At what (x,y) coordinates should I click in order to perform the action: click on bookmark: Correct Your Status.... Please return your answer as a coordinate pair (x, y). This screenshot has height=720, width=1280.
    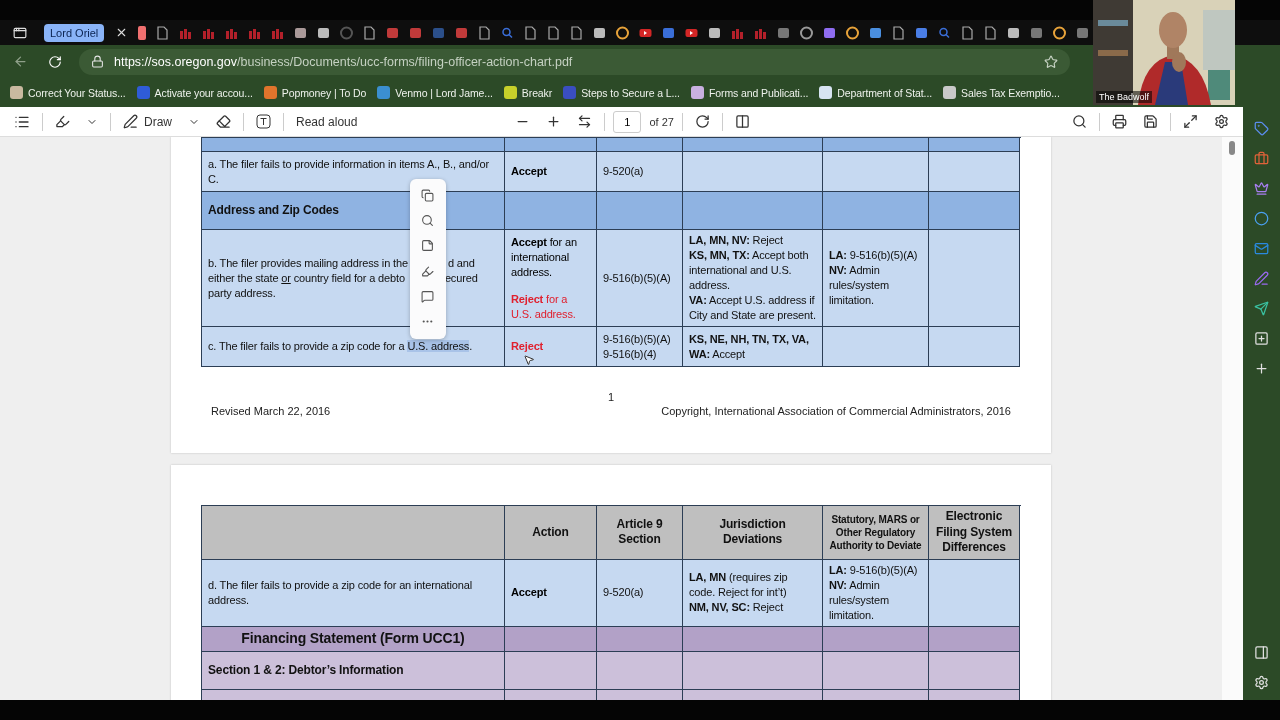
    Looking at the image, I should click on (68, 92).